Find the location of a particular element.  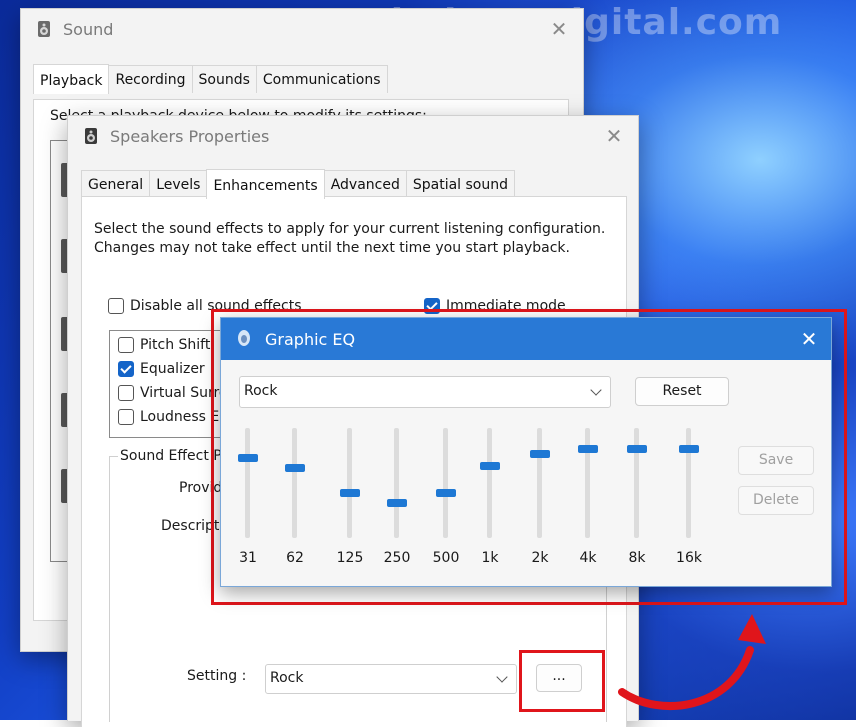

band-frequency-label: 16k is located at coordinates (689, 558).